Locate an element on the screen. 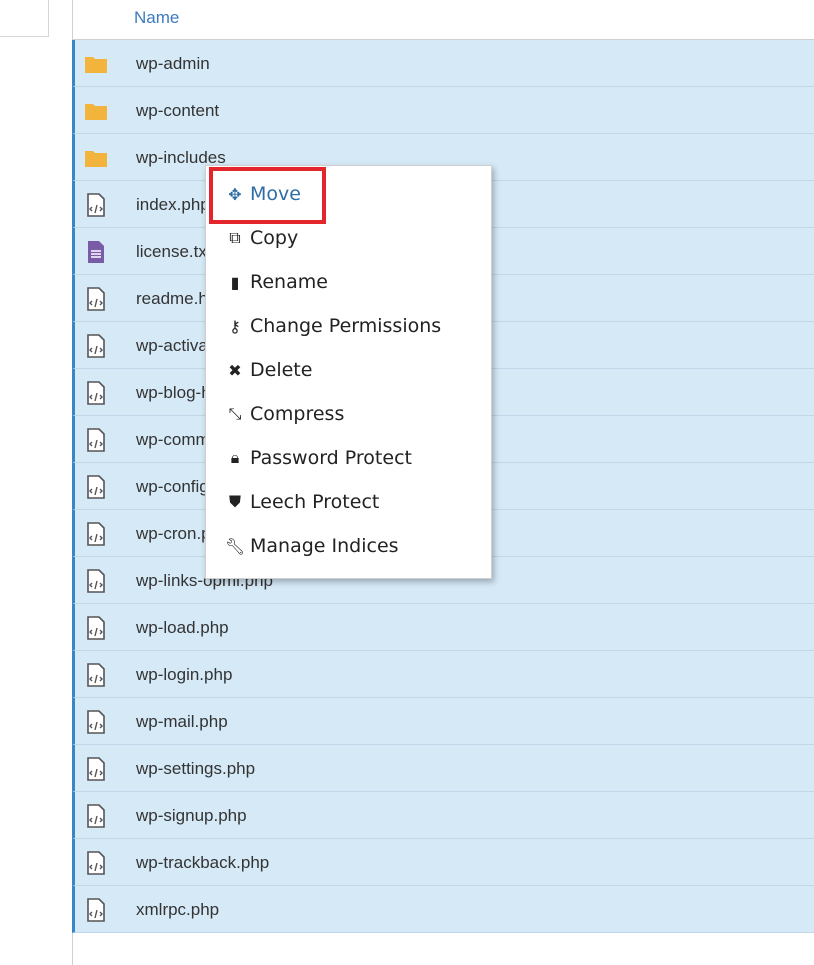  menu-item-change-permissions: ⚷ Change Permissions is located at coordinates (332, 326).